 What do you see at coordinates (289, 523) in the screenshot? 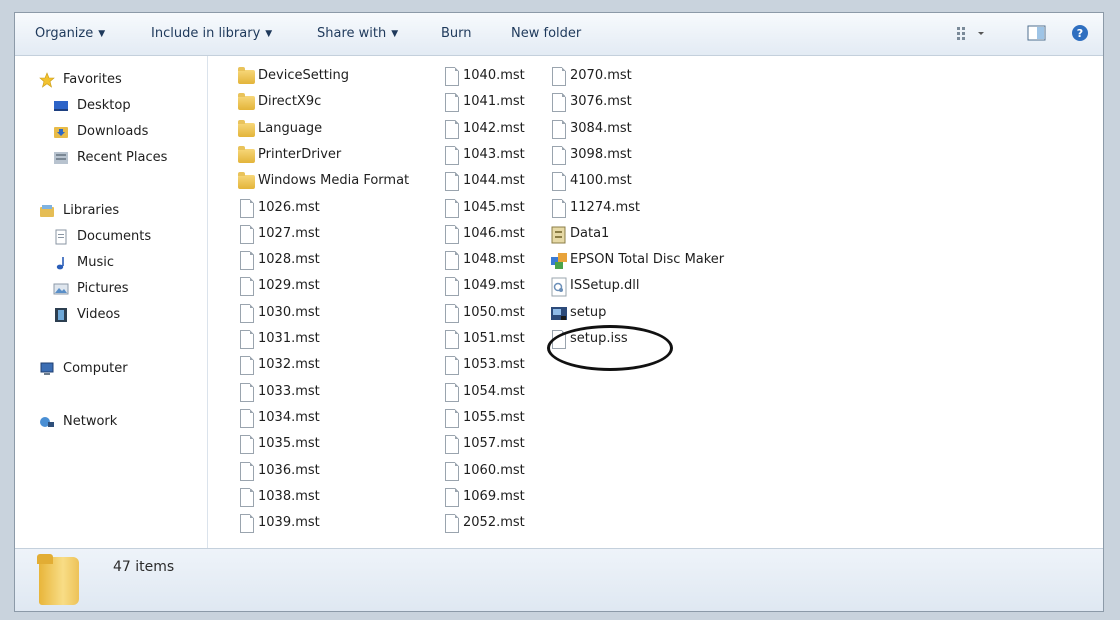
I see `file-name: 1039.mst` at bounding box center [289, 523].